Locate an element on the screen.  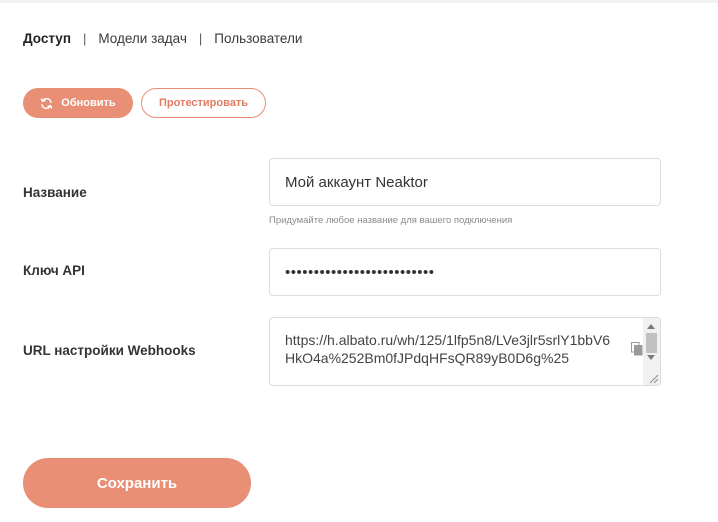
name-input: Мой аккаунт Neaktor is located at coordinates (465, 182).